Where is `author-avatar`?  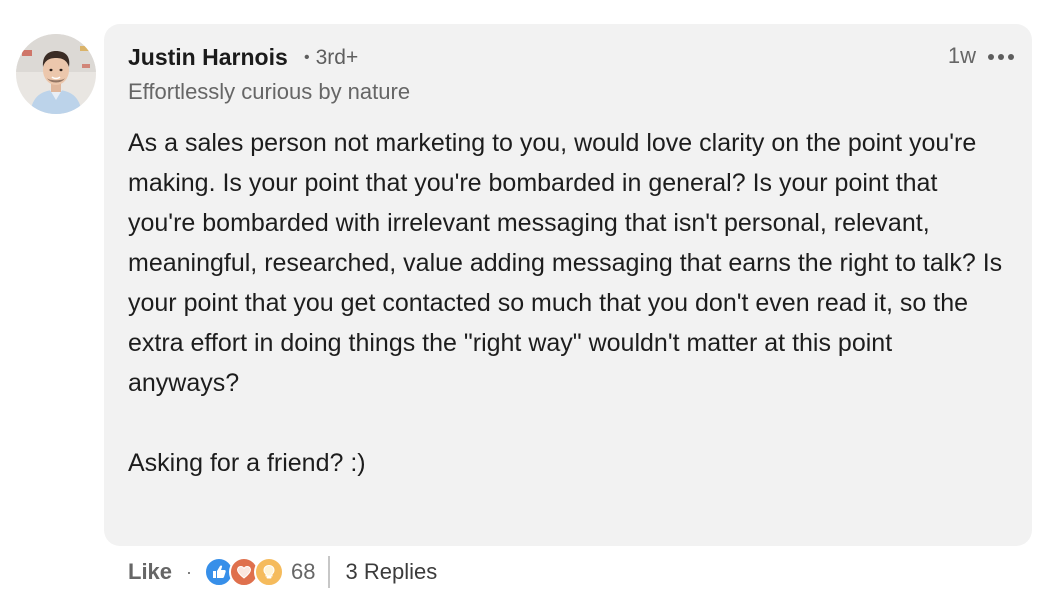
author-avatar is located at coordinates (56, 74).